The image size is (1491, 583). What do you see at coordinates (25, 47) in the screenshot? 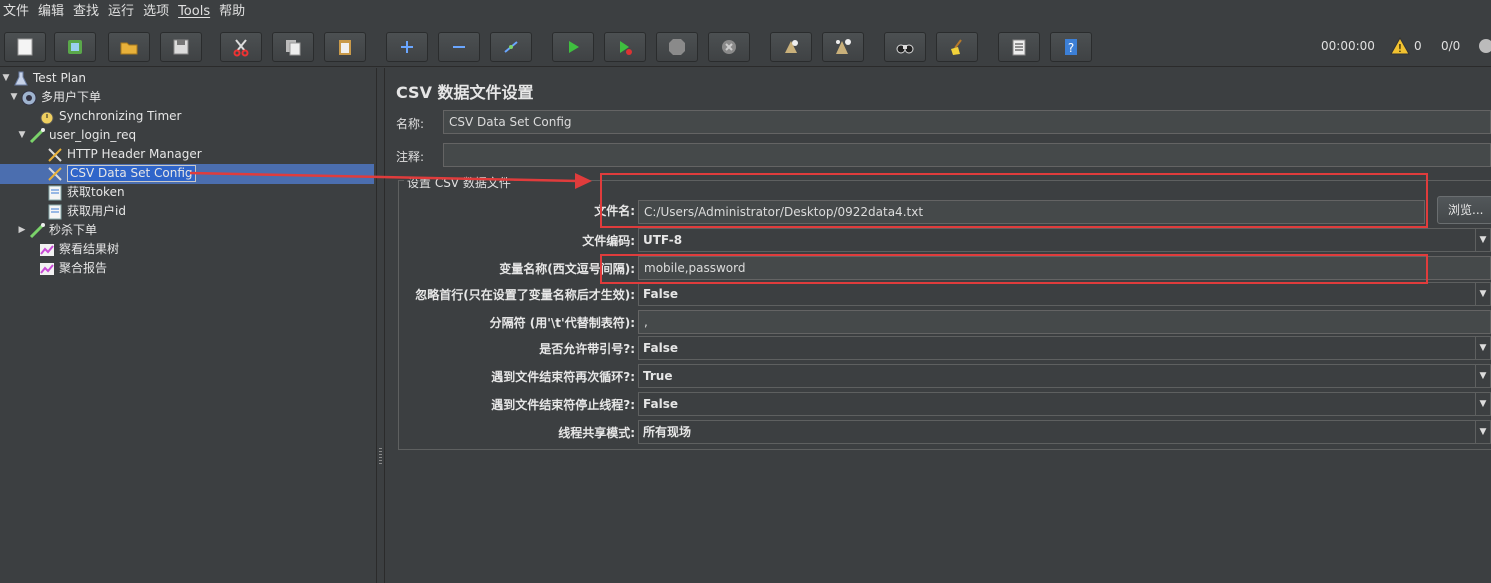
I see `new-button` at bounding box center [25, 47].